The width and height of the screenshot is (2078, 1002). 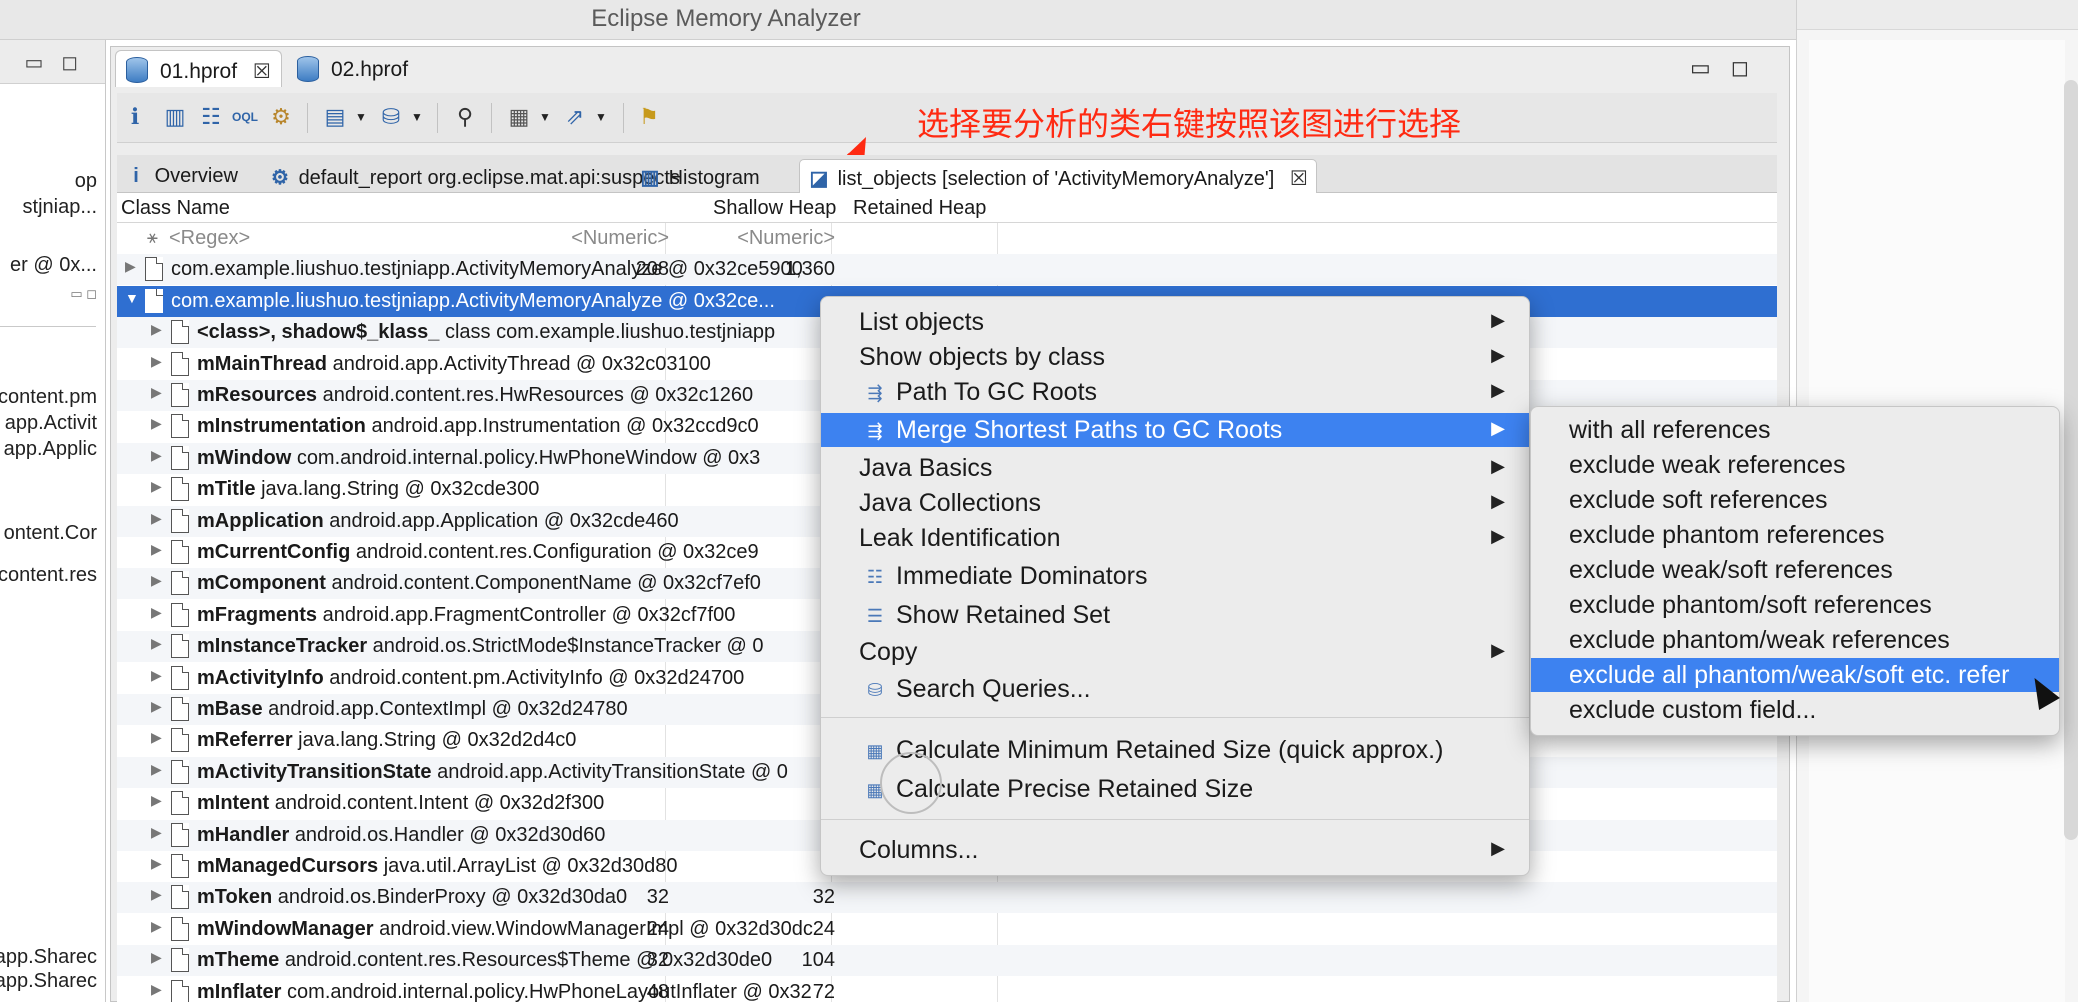 What do you see at coordinates (774, 208) in the screenshot?
I see `column-header-shallow-heap: Shallow Heap` at bounding box center [774, 208].